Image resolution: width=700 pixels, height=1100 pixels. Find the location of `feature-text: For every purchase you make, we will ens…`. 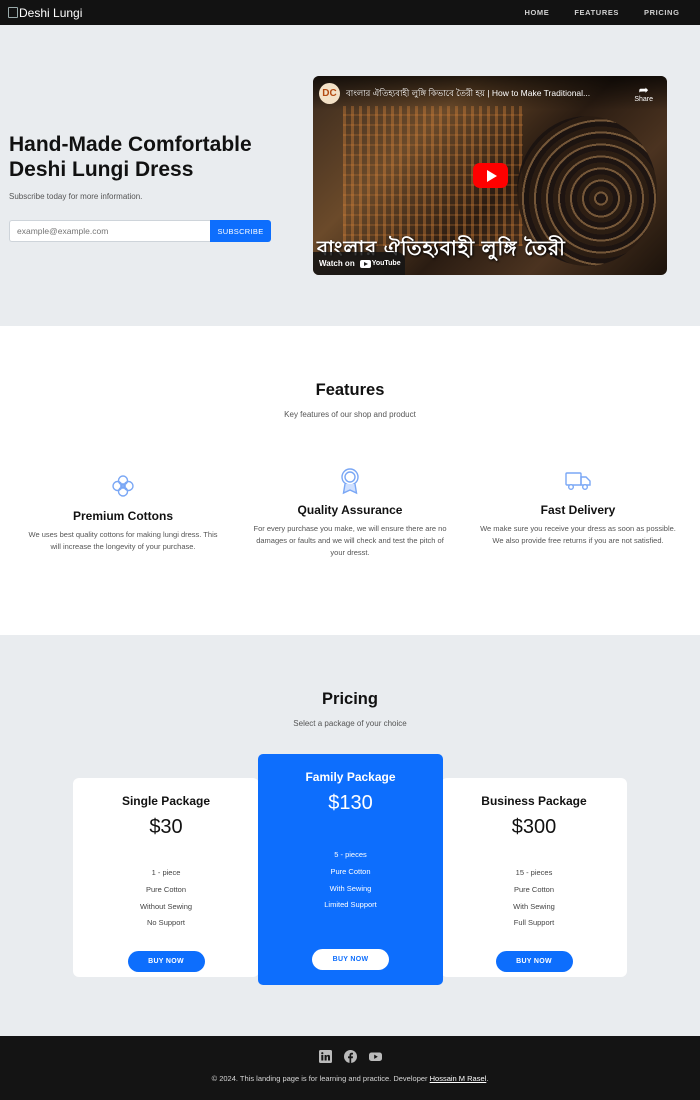

feature-text: For every purchase you make, we will ens… is located at coordinates (350, 540).